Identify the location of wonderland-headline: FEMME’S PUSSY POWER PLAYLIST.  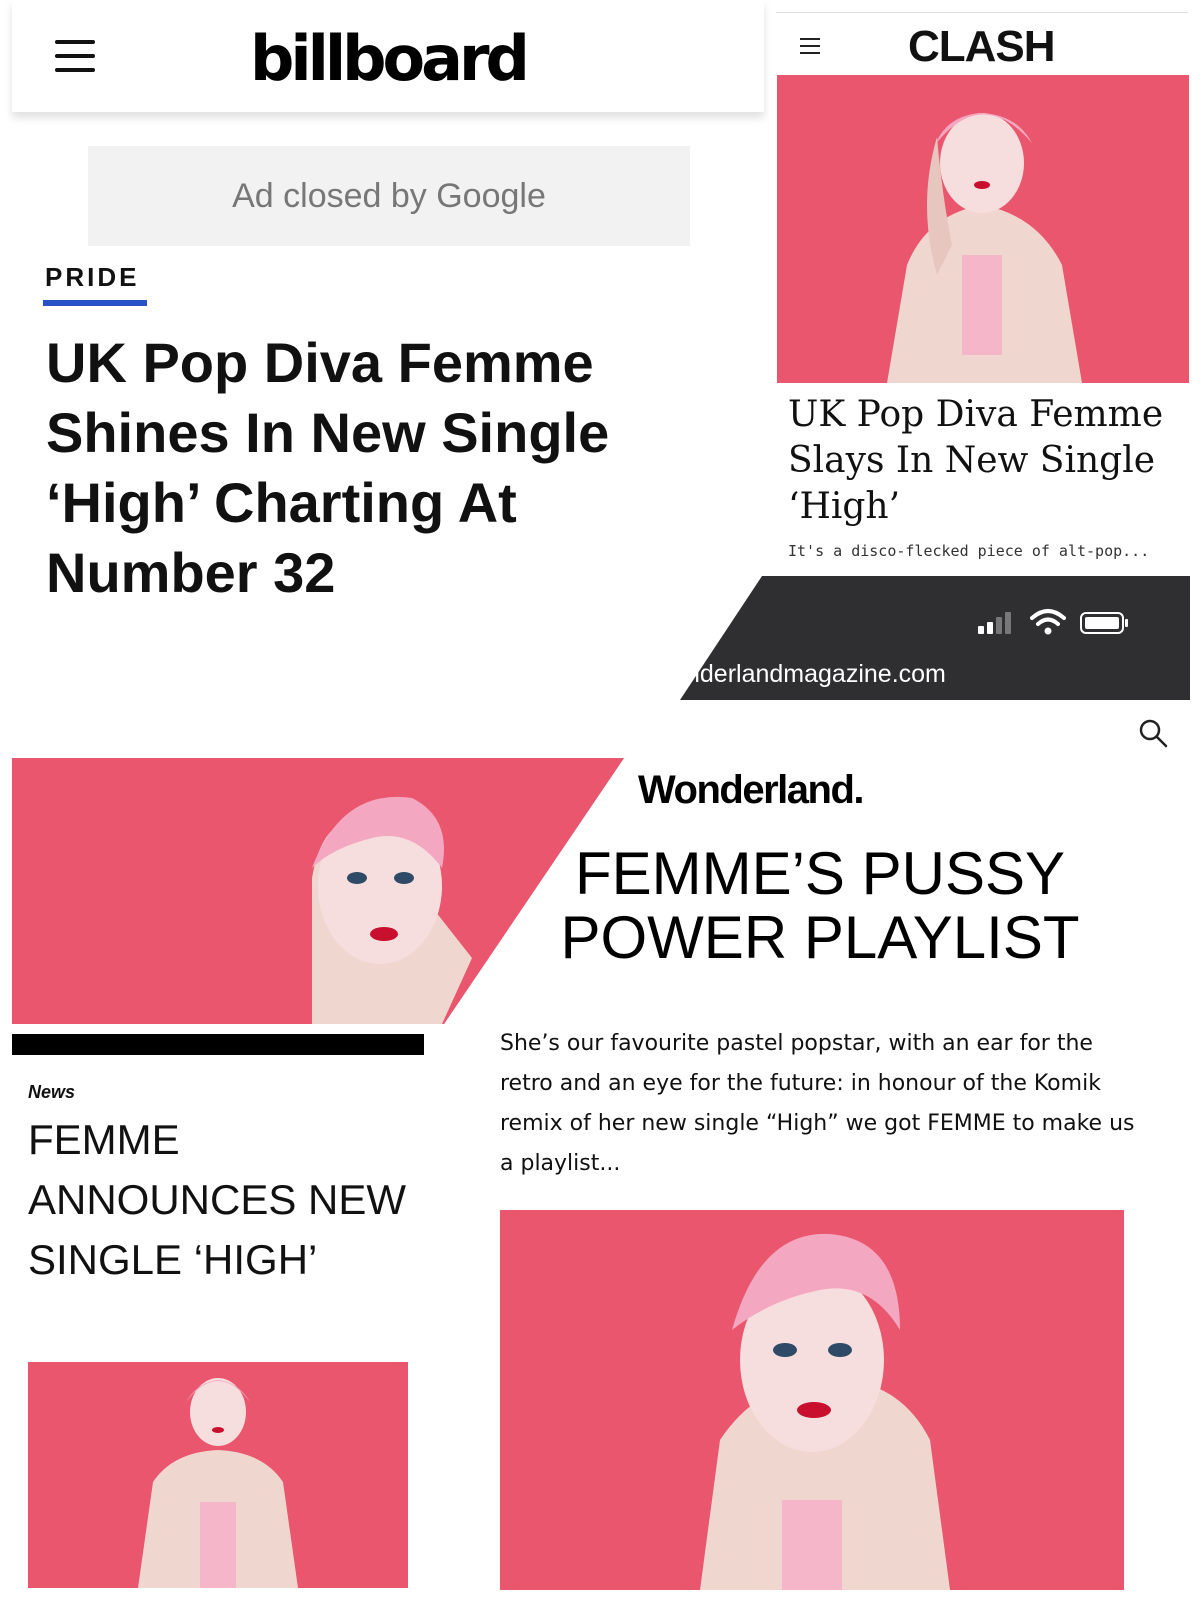
(820, 906).